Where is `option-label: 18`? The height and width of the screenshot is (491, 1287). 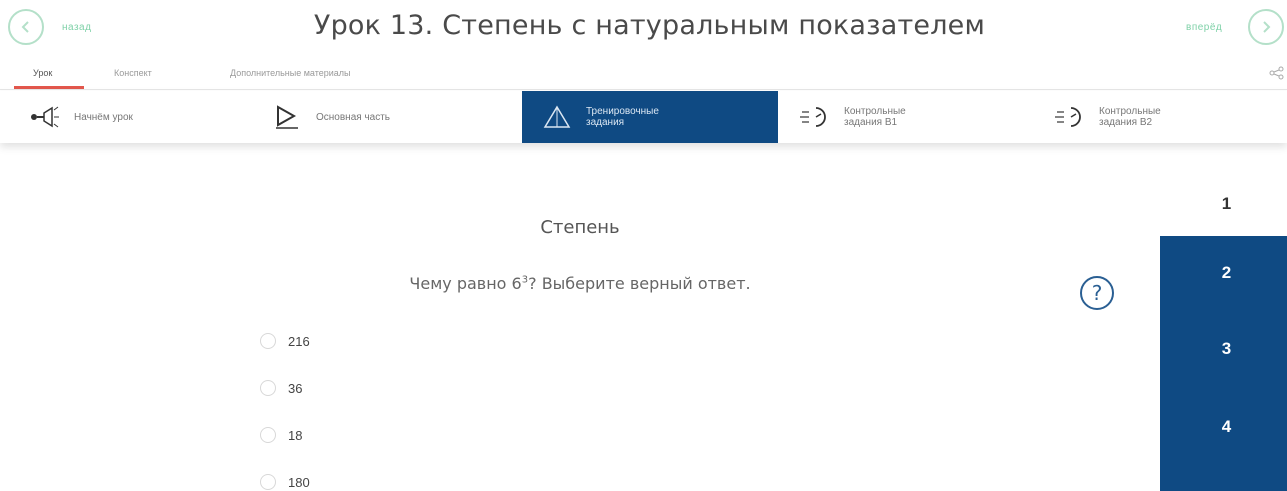
option-label: 18 is located at coordinates (295, 435).